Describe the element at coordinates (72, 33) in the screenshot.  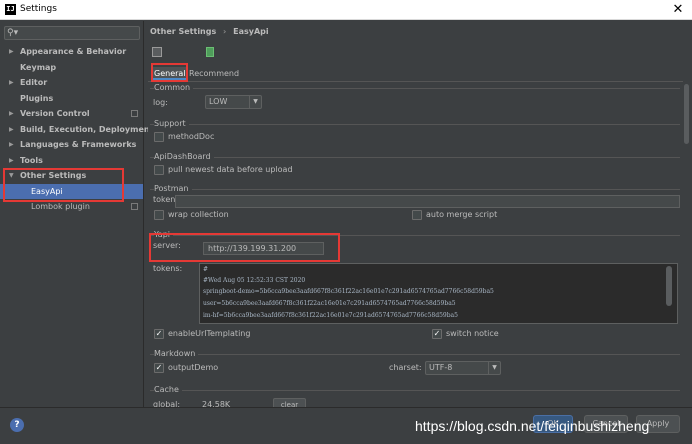
I see `settings-search-input` at that location.